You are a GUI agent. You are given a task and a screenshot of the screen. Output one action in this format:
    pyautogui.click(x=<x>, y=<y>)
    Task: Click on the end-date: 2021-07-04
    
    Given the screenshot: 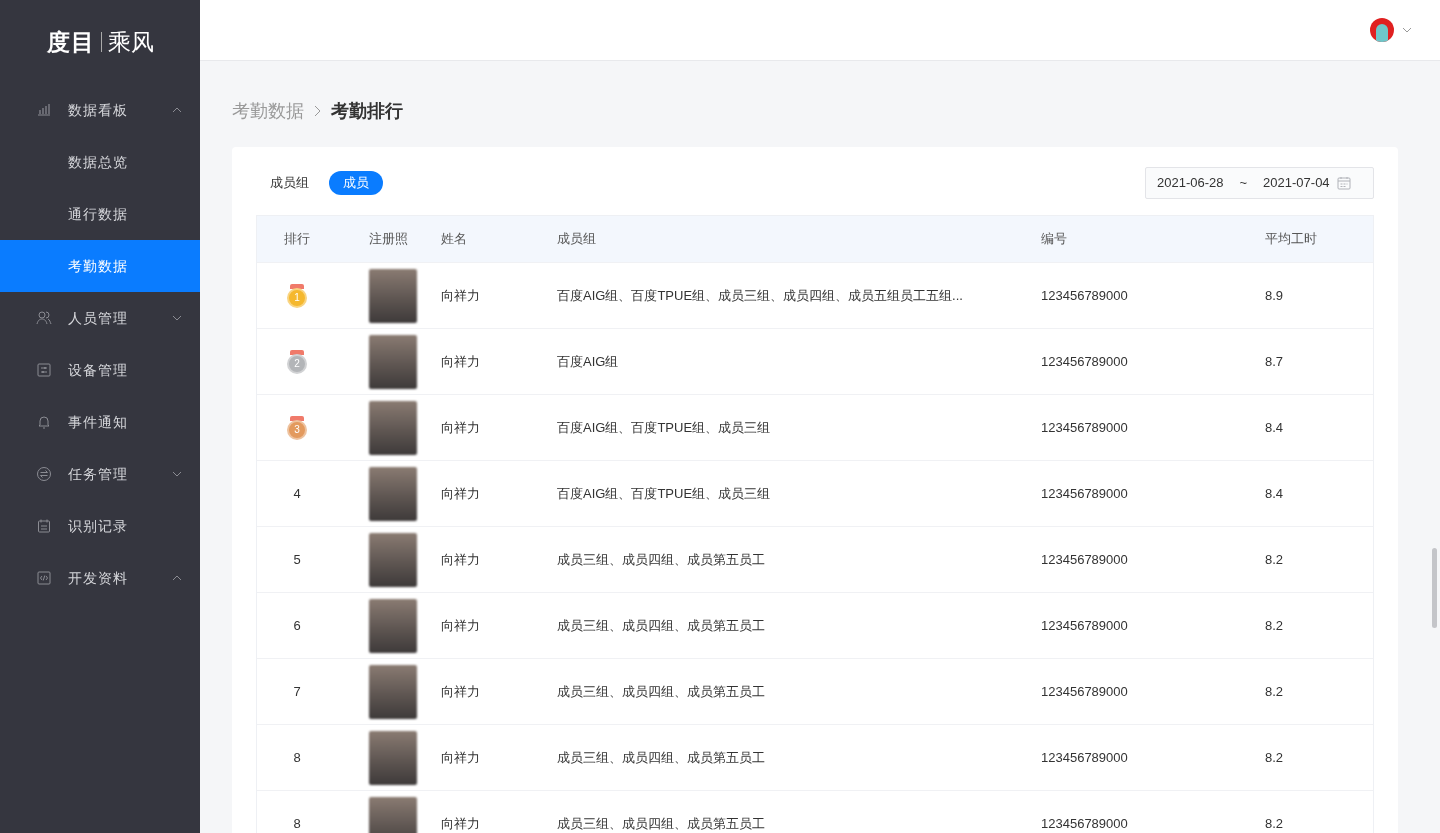 What is the action you would take?
    pyautogui.click(x=1296, y=183)
    